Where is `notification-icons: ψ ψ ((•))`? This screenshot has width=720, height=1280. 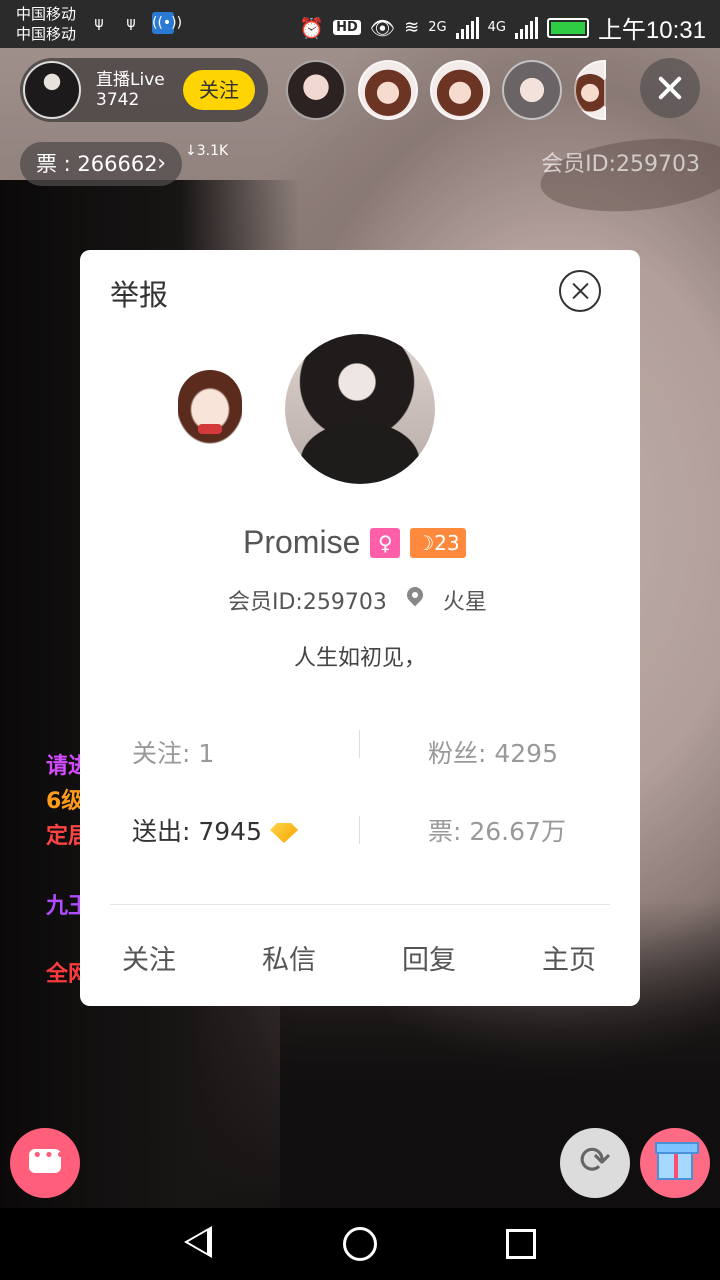 notification-icons: ψ ψ ((•)) is located at coordinates (135, 23).